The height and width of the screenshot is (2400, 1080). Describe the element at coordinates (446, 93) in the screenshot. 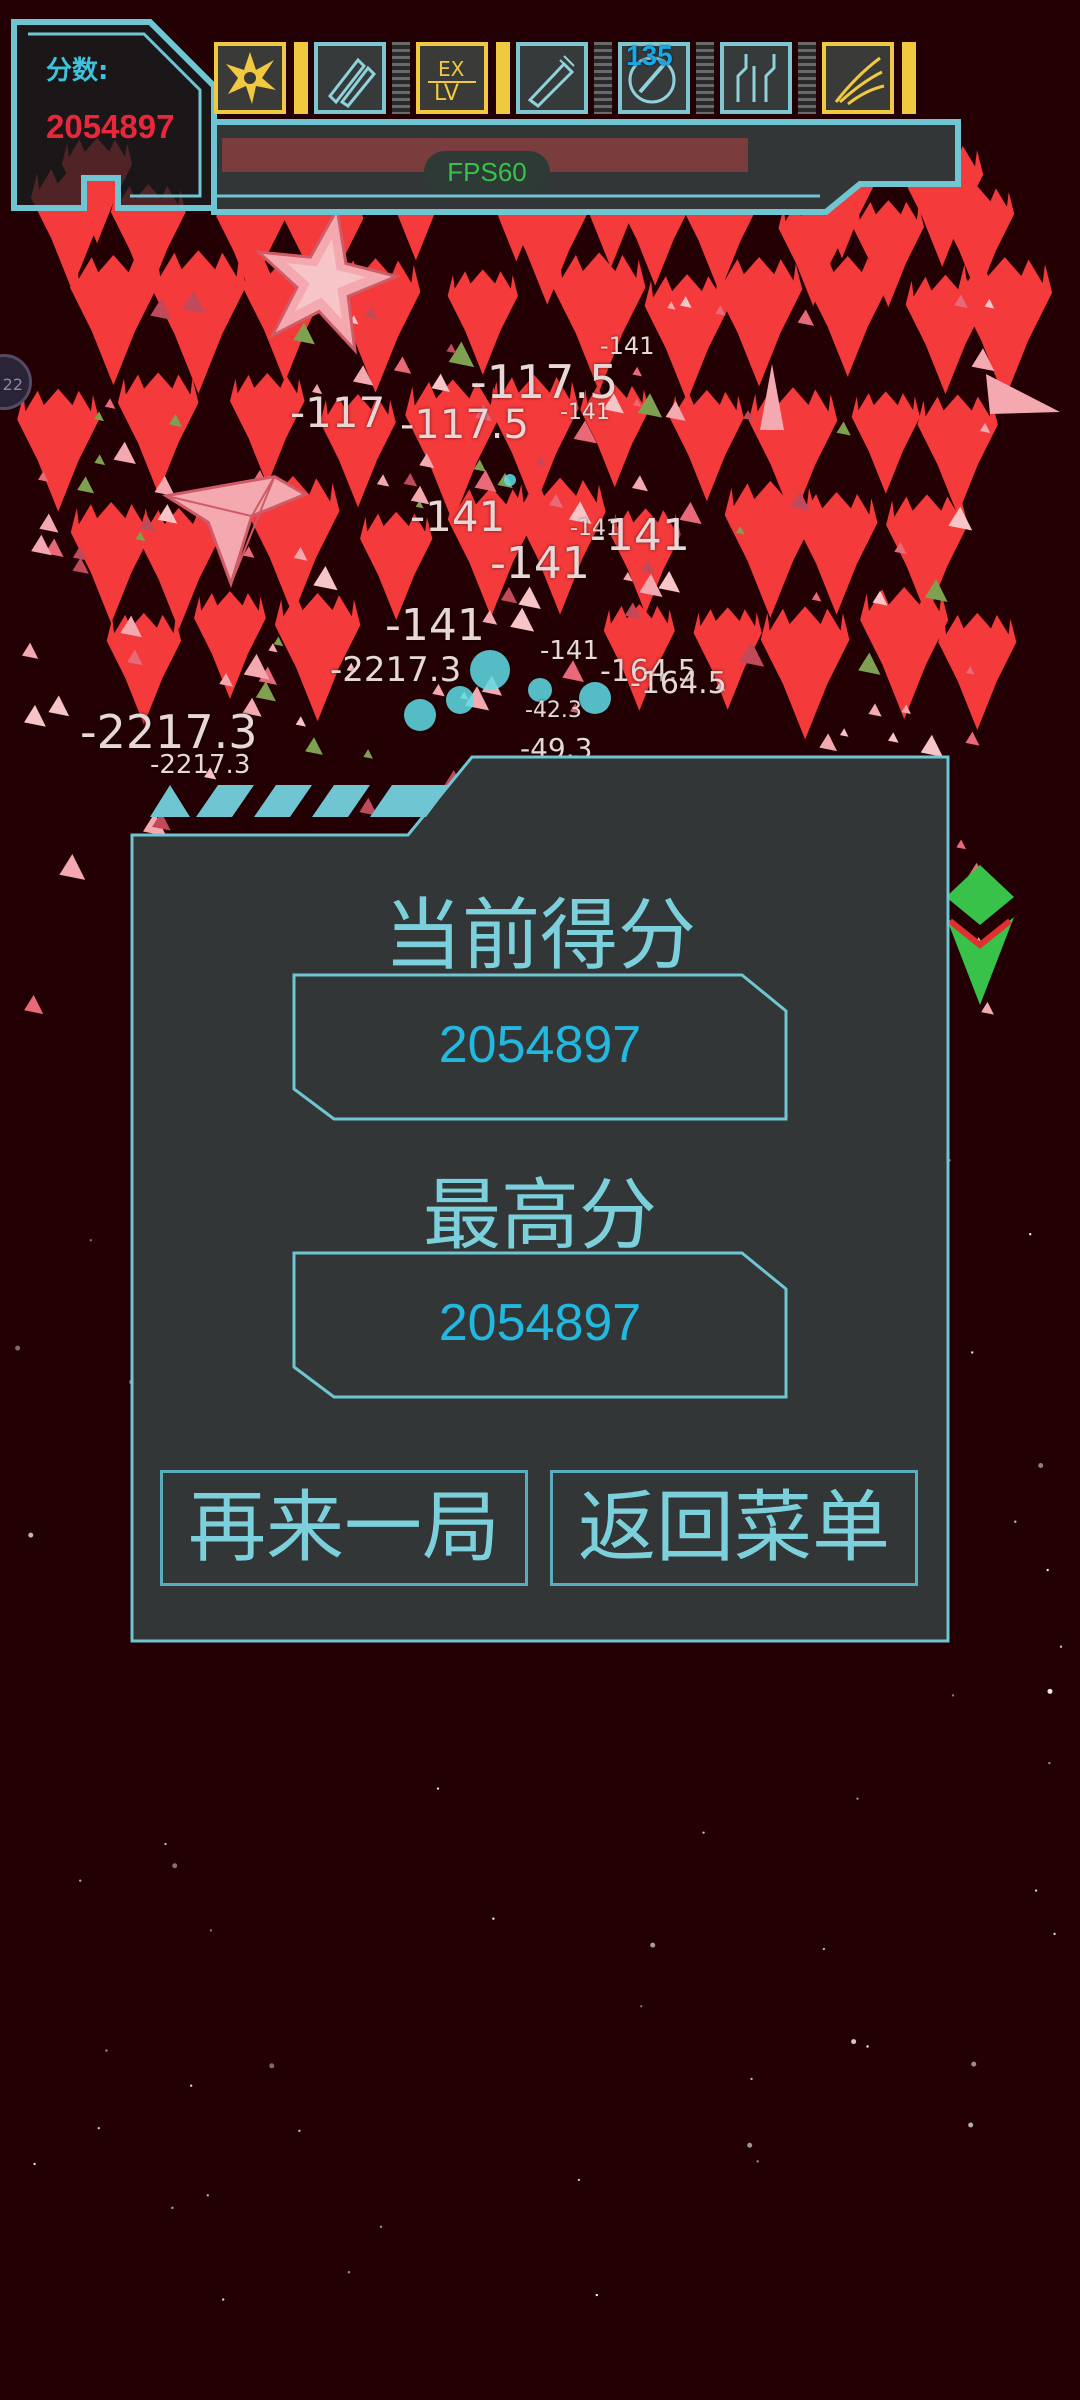

I see `svg-text: LV` at that location.